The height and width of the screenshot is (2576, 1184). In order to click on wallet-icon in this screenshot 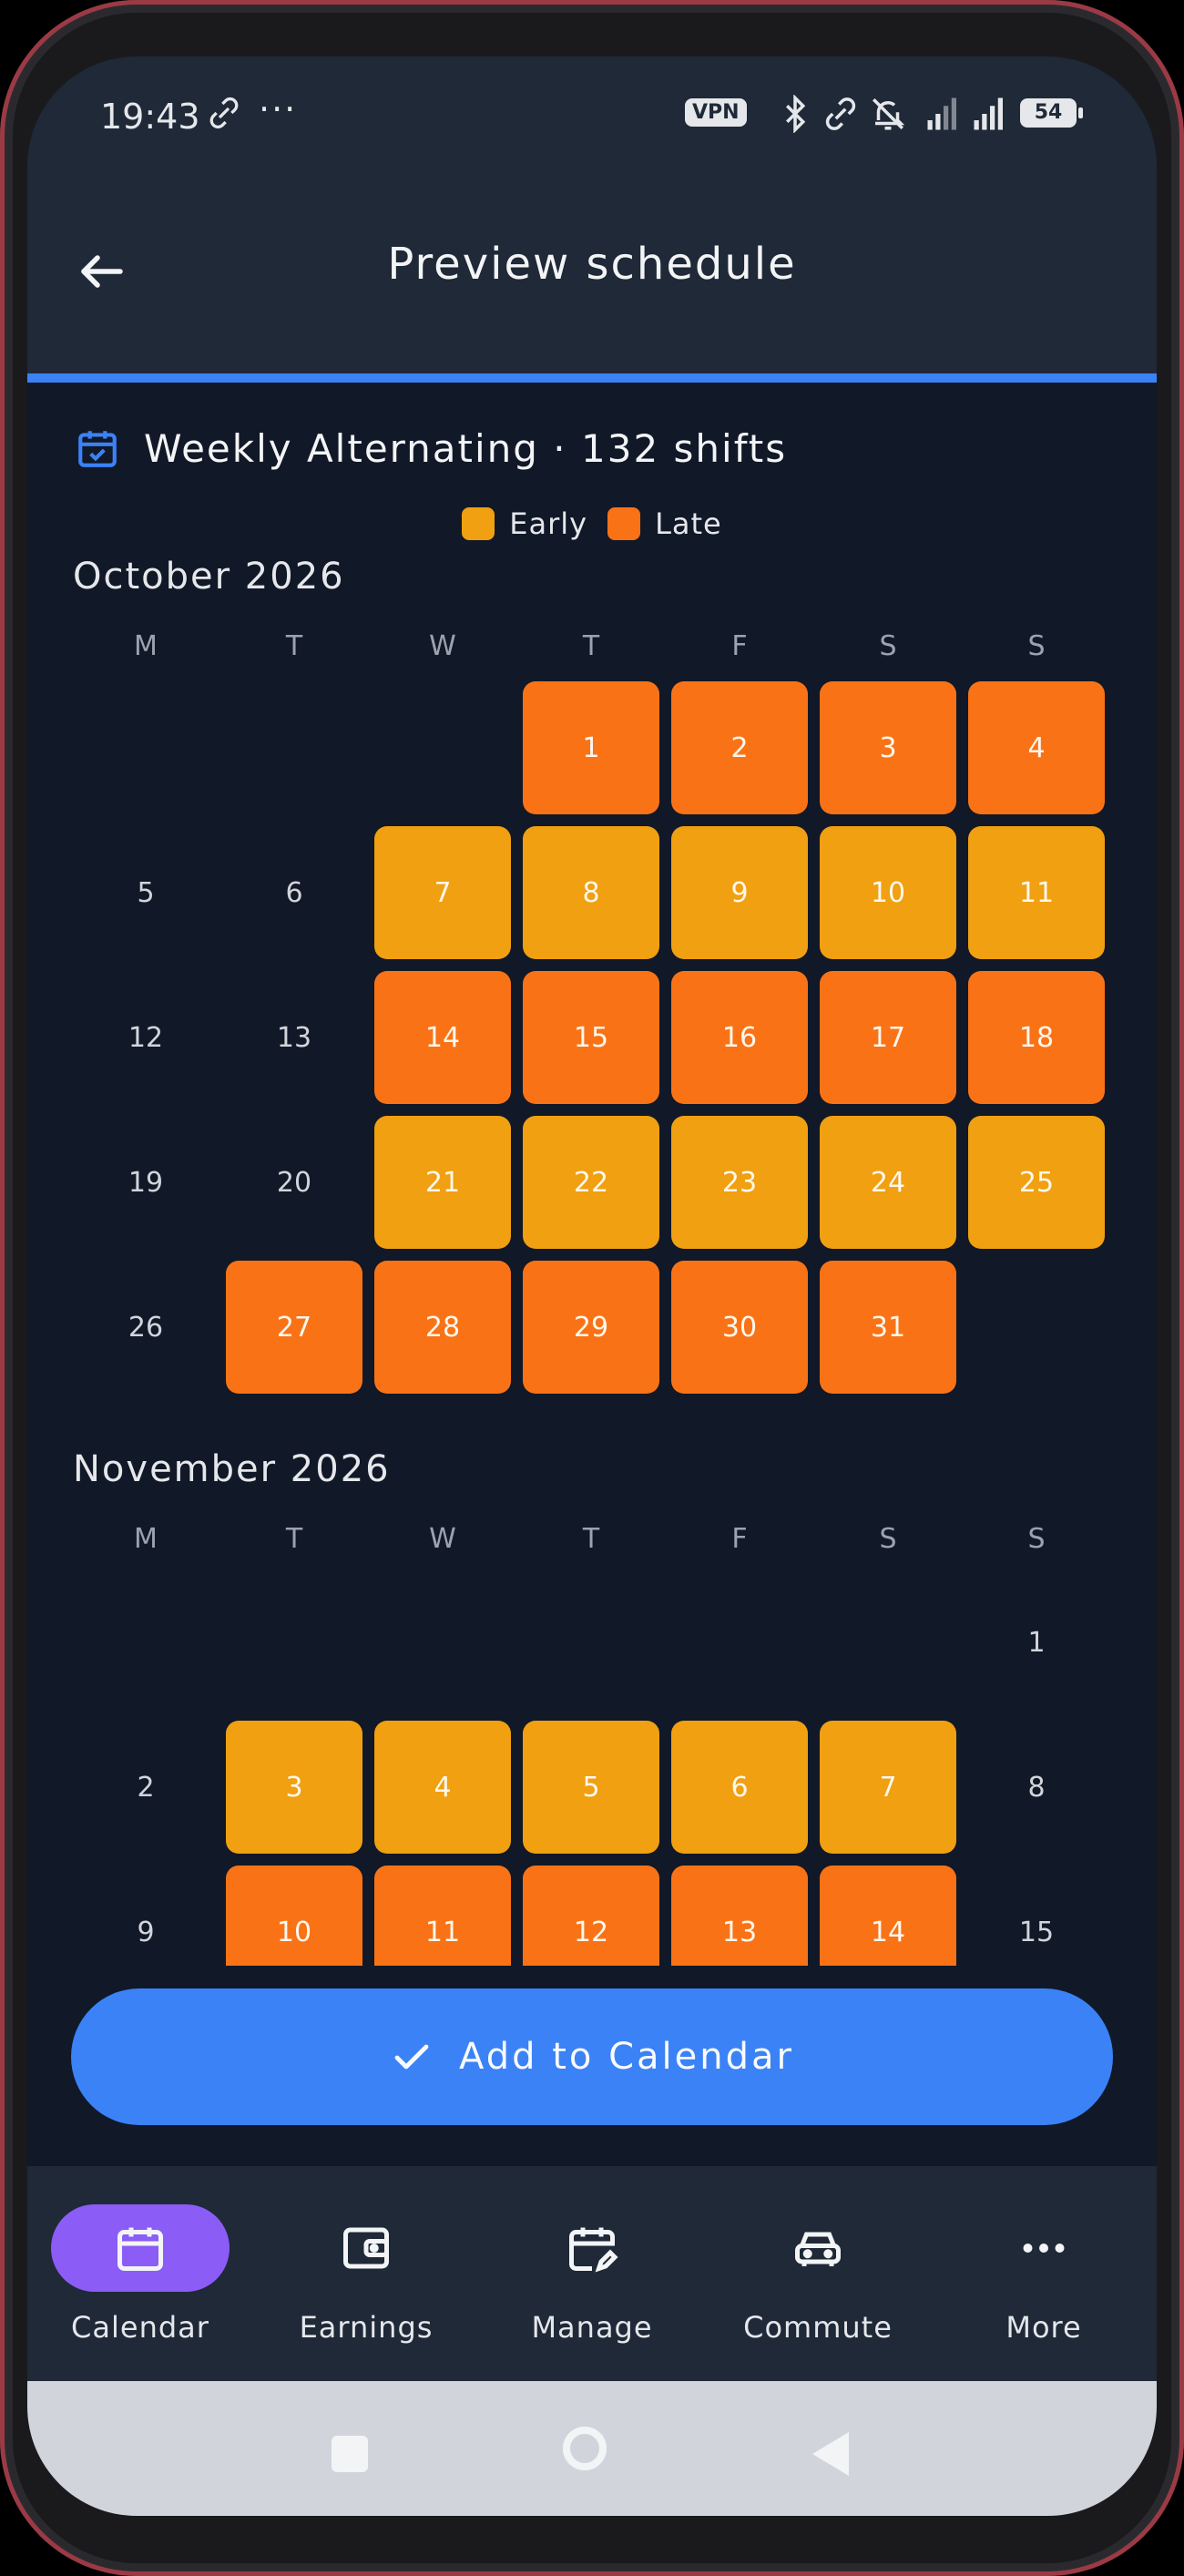, I will do `click(366, 2248)`.